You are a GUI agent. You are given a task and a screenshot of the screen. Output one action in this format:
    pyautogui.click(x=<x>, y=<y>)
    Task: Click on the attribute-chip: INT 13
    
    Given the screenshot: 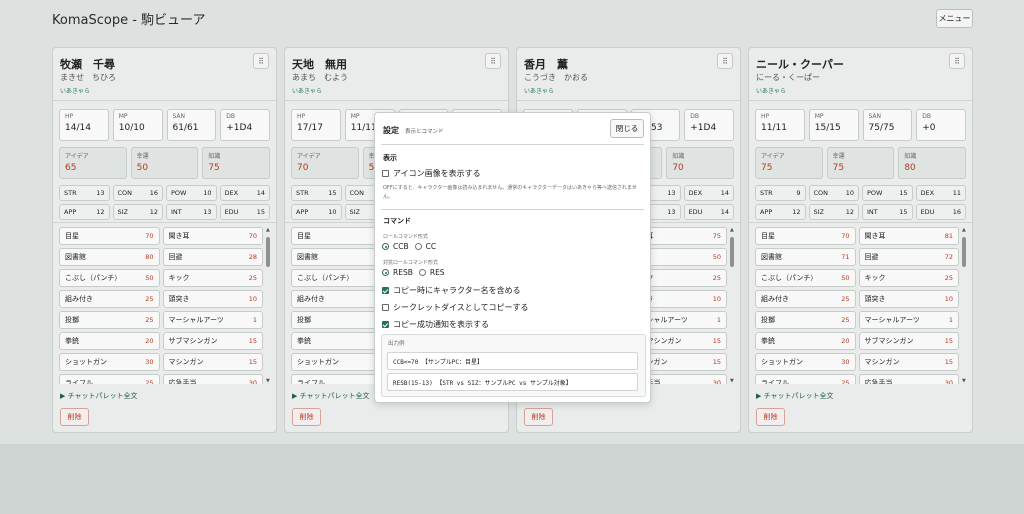 What is the action you would take?
    pyautogui.click(x=191, y=212)
    